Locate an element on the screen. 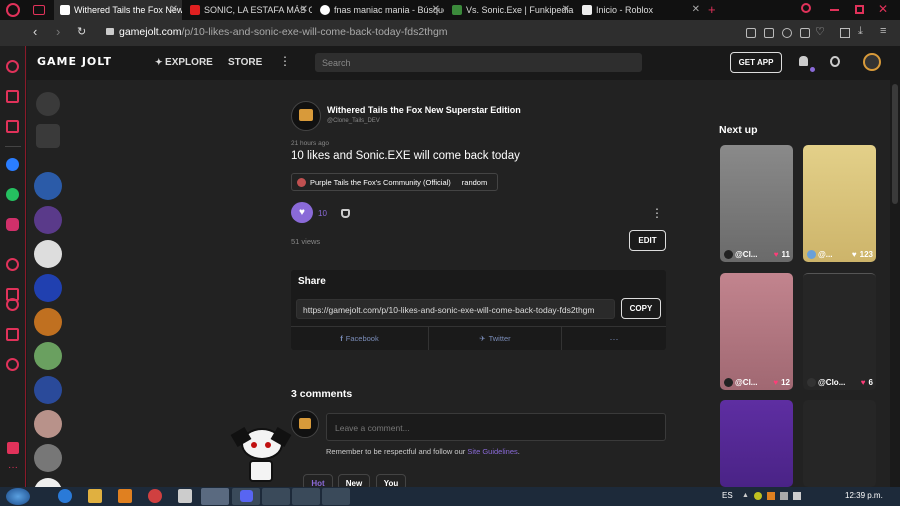 The width and height of the screenshot is (900, 506). get-app-button: GET APP is located at coordinates (756, 62).